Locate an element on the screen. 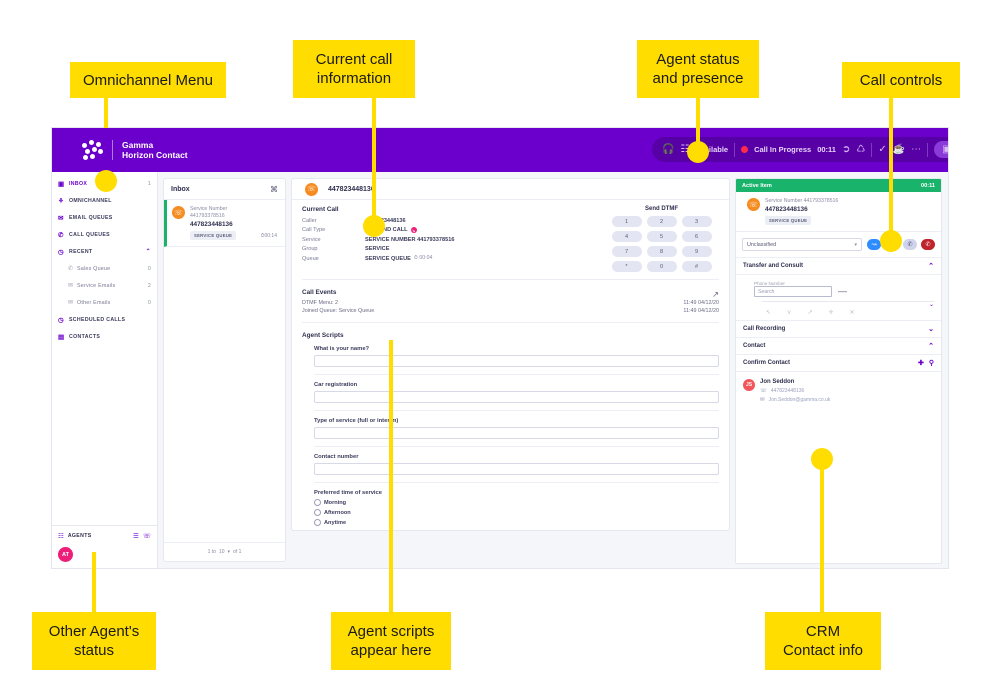 This screenshot has width=1000, height=700. current-call-row: Group SERVICE is located at coordinates (453, 250).